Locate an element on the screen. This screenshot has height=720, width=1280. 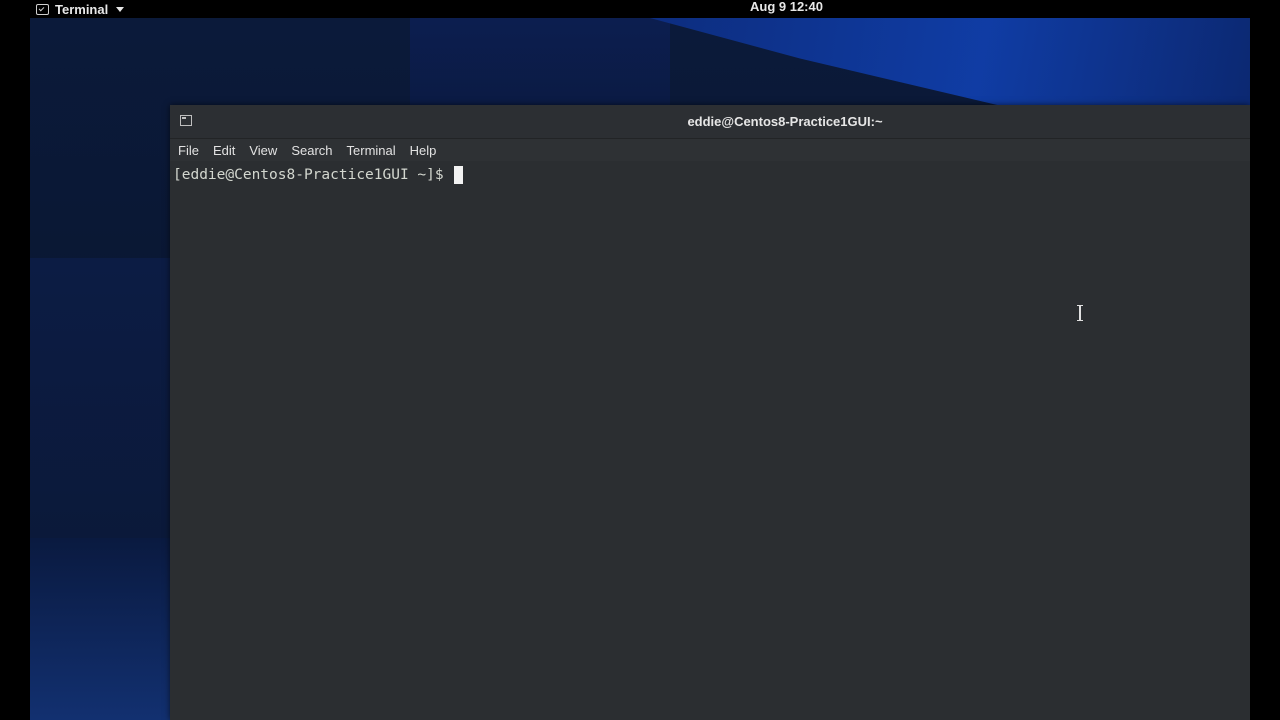
menu-help: Help is located at coordinates (423, 150).